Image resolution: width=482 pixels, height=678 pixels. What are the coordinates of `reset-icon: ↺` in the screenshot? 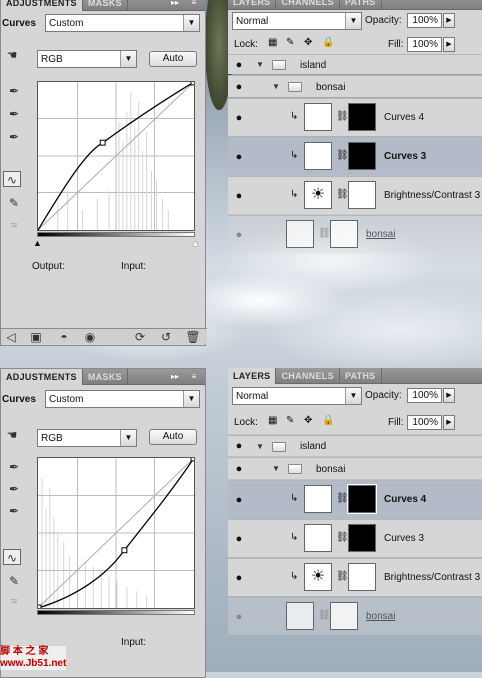 It's located at (166, 337).